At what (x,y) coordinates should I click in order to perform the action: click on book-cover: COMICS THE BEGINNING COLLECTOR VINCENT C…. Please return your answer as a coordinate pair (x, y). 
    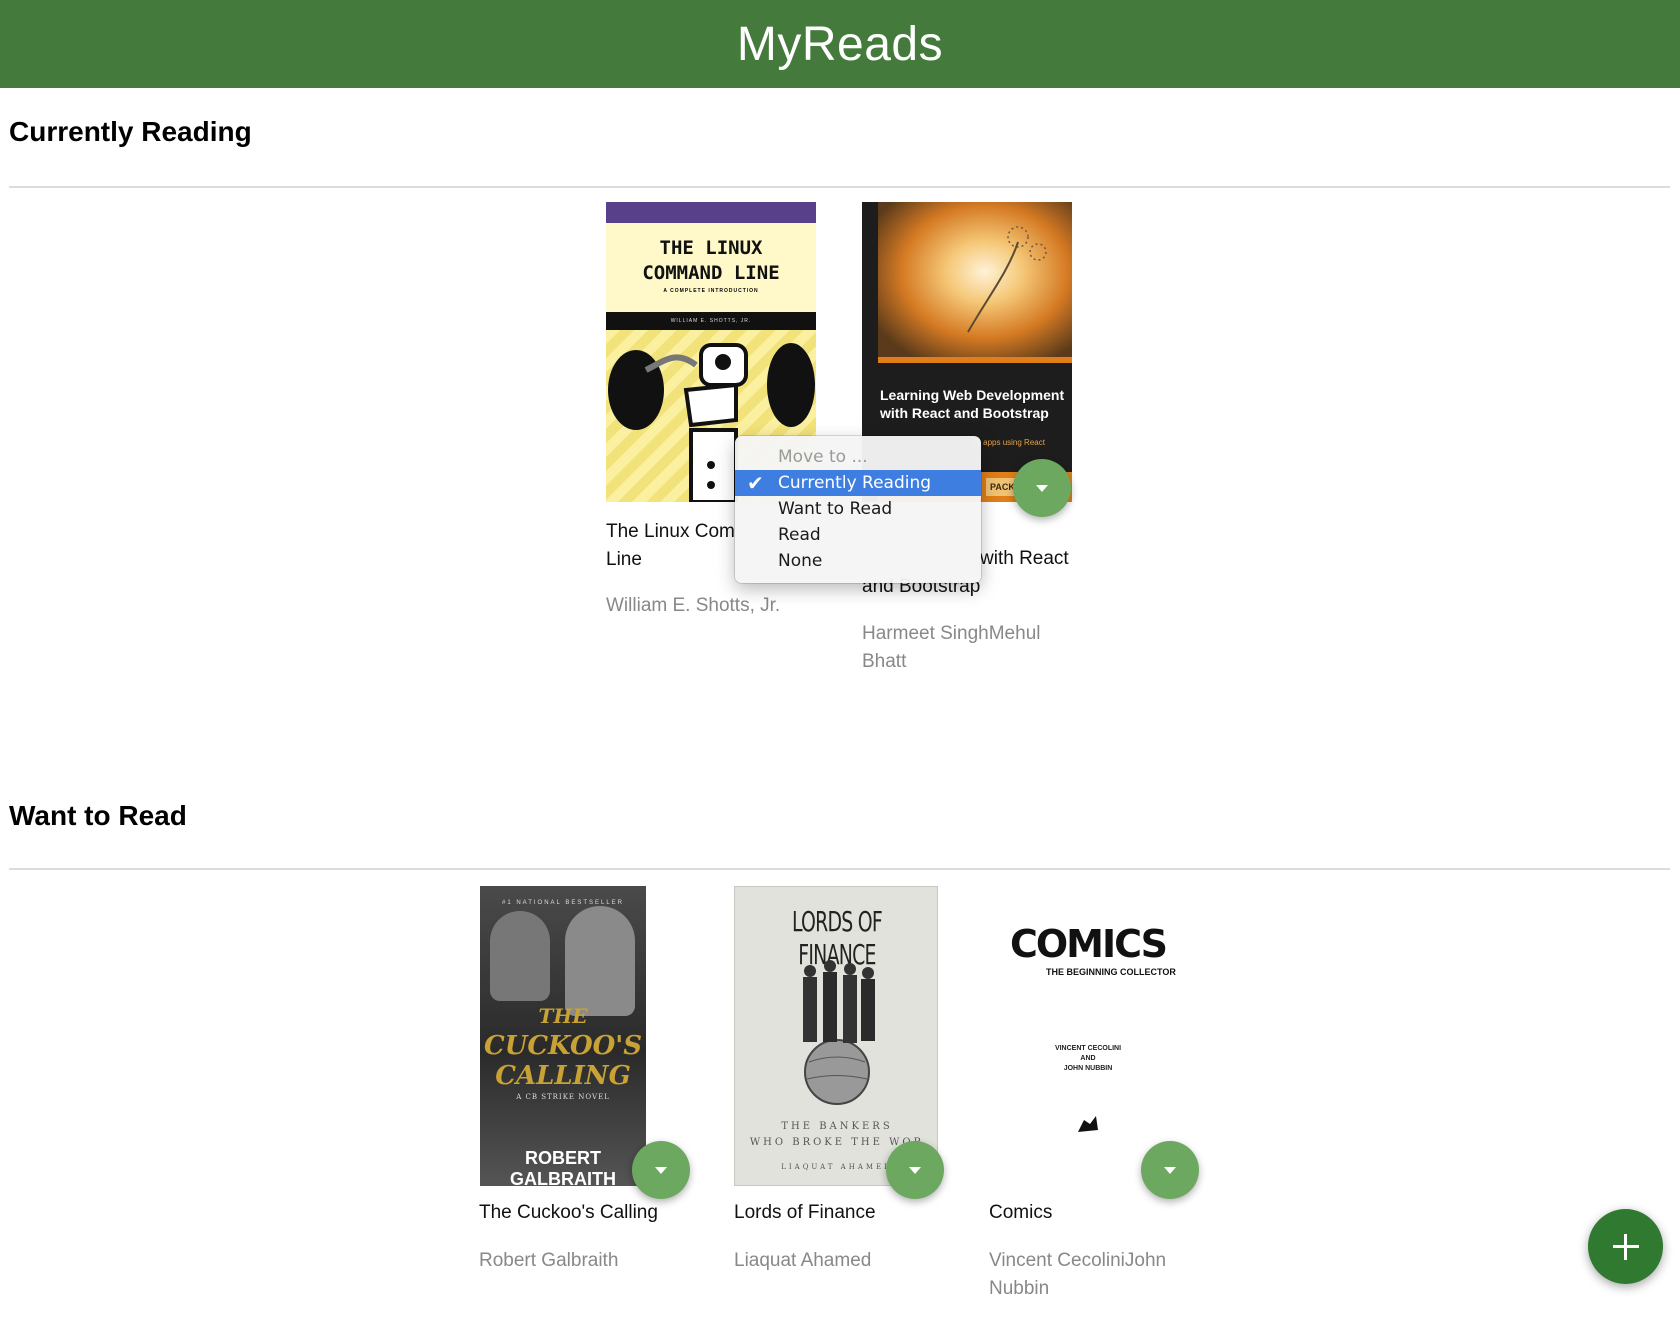
    Looking at the image, I should click on (1088, 1036).